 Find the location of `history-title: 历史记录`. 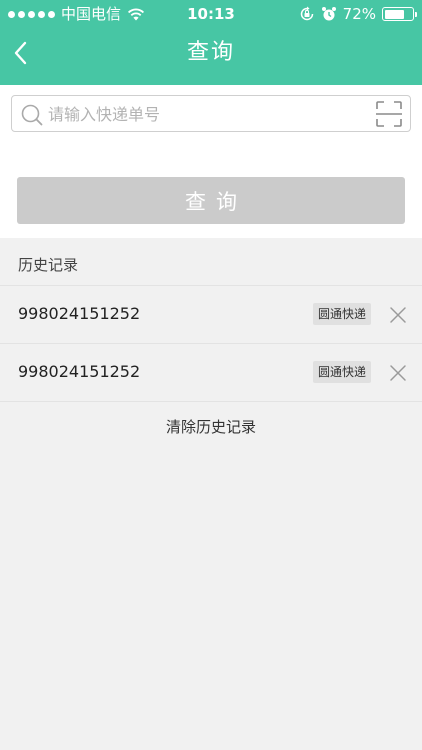

history-title: 历史记录 is located at coordinates (48, 265).